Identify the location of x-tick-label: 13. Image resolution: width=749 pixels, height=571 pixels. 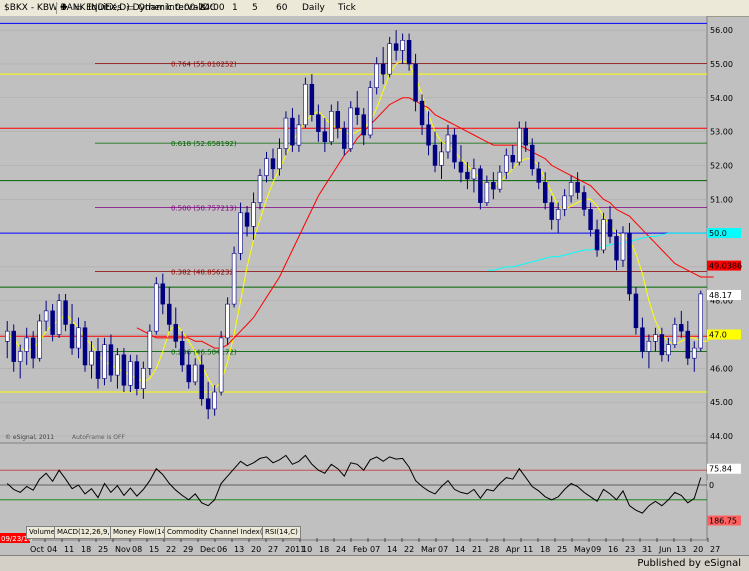
(239, 549).